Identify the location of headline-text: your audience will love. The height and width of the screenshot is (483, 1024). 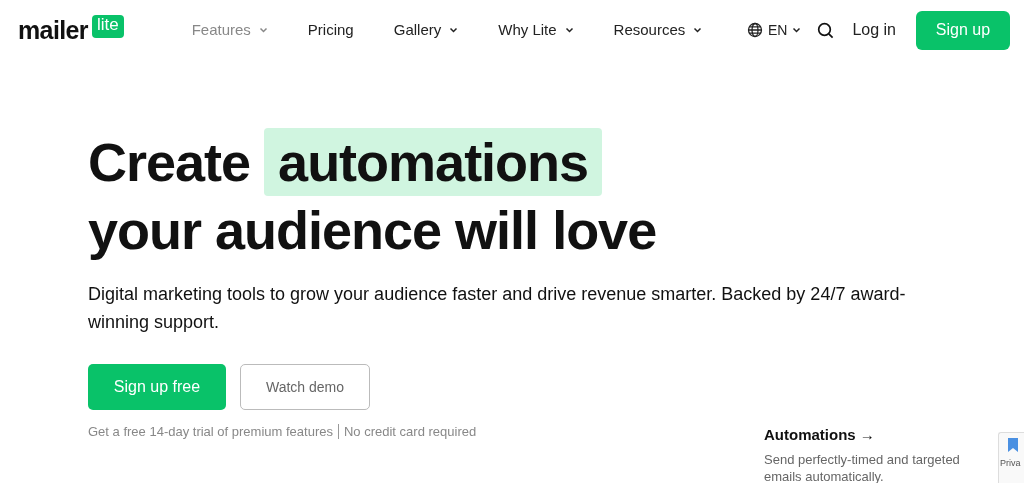
(373, 230).